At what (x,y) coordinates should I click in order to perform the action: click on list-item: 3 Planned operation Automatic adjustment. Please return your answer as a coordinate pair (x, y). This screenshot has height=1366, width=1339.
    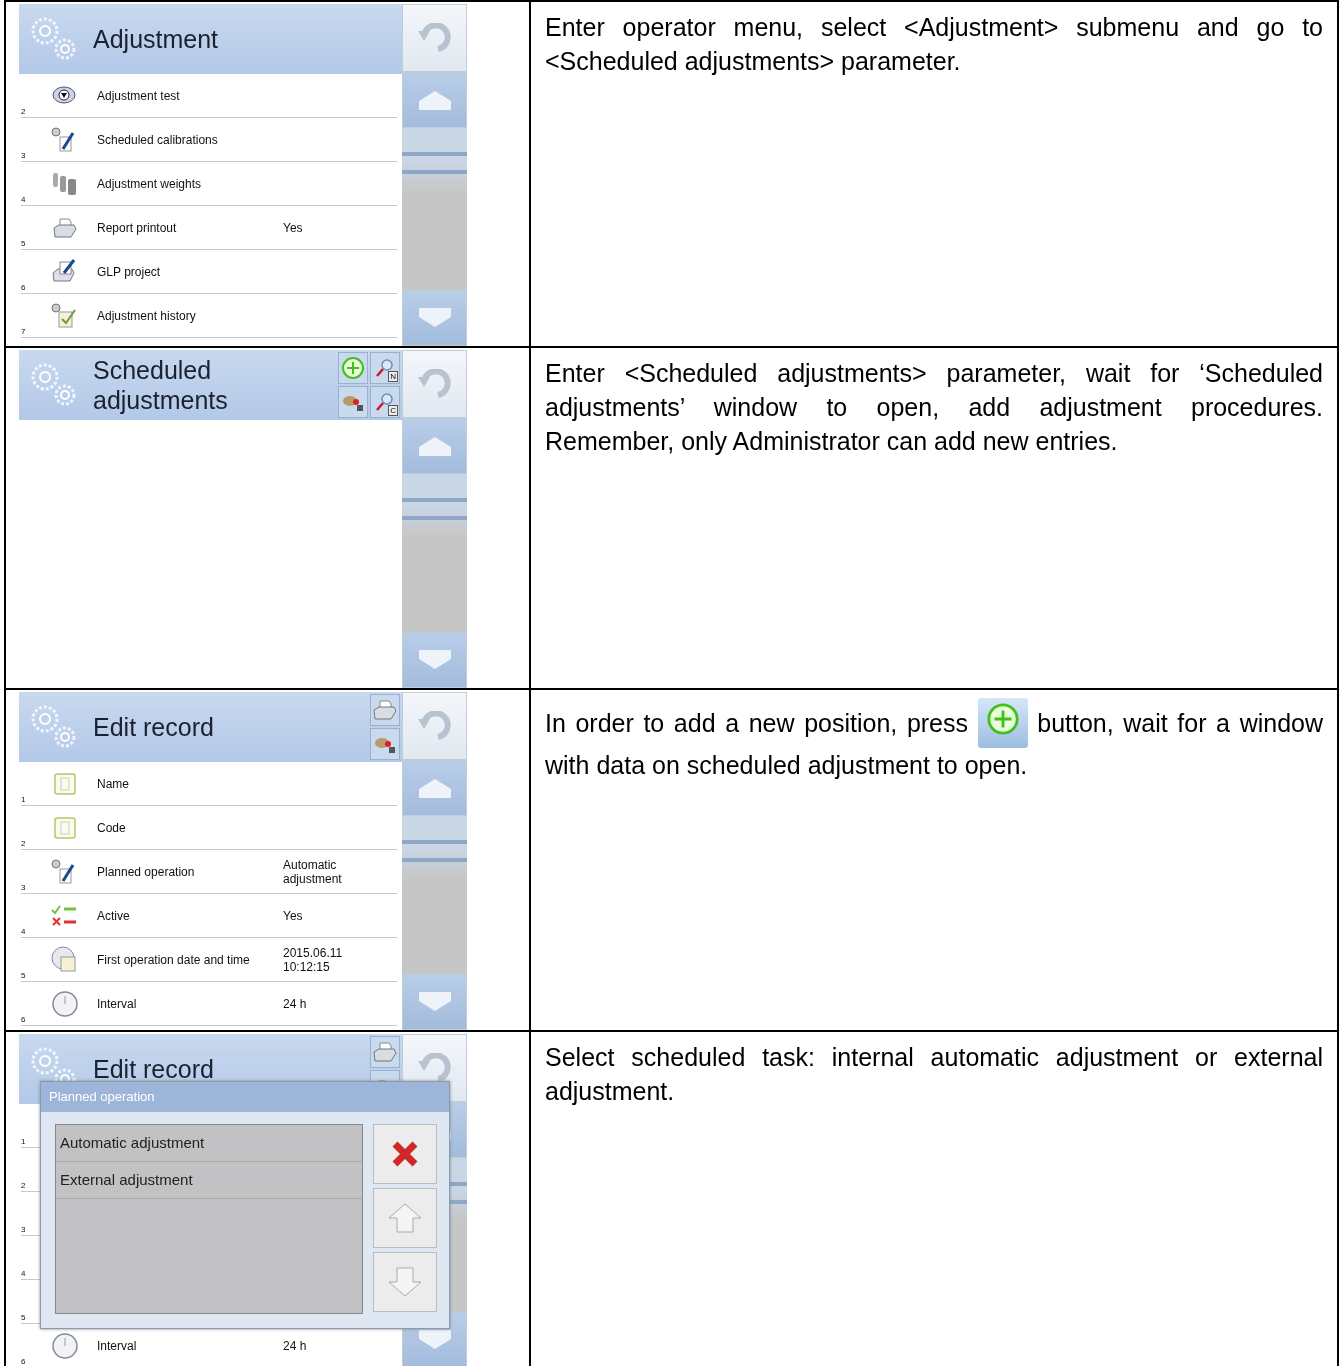
    Looking at the image, I should click on (209, 872).